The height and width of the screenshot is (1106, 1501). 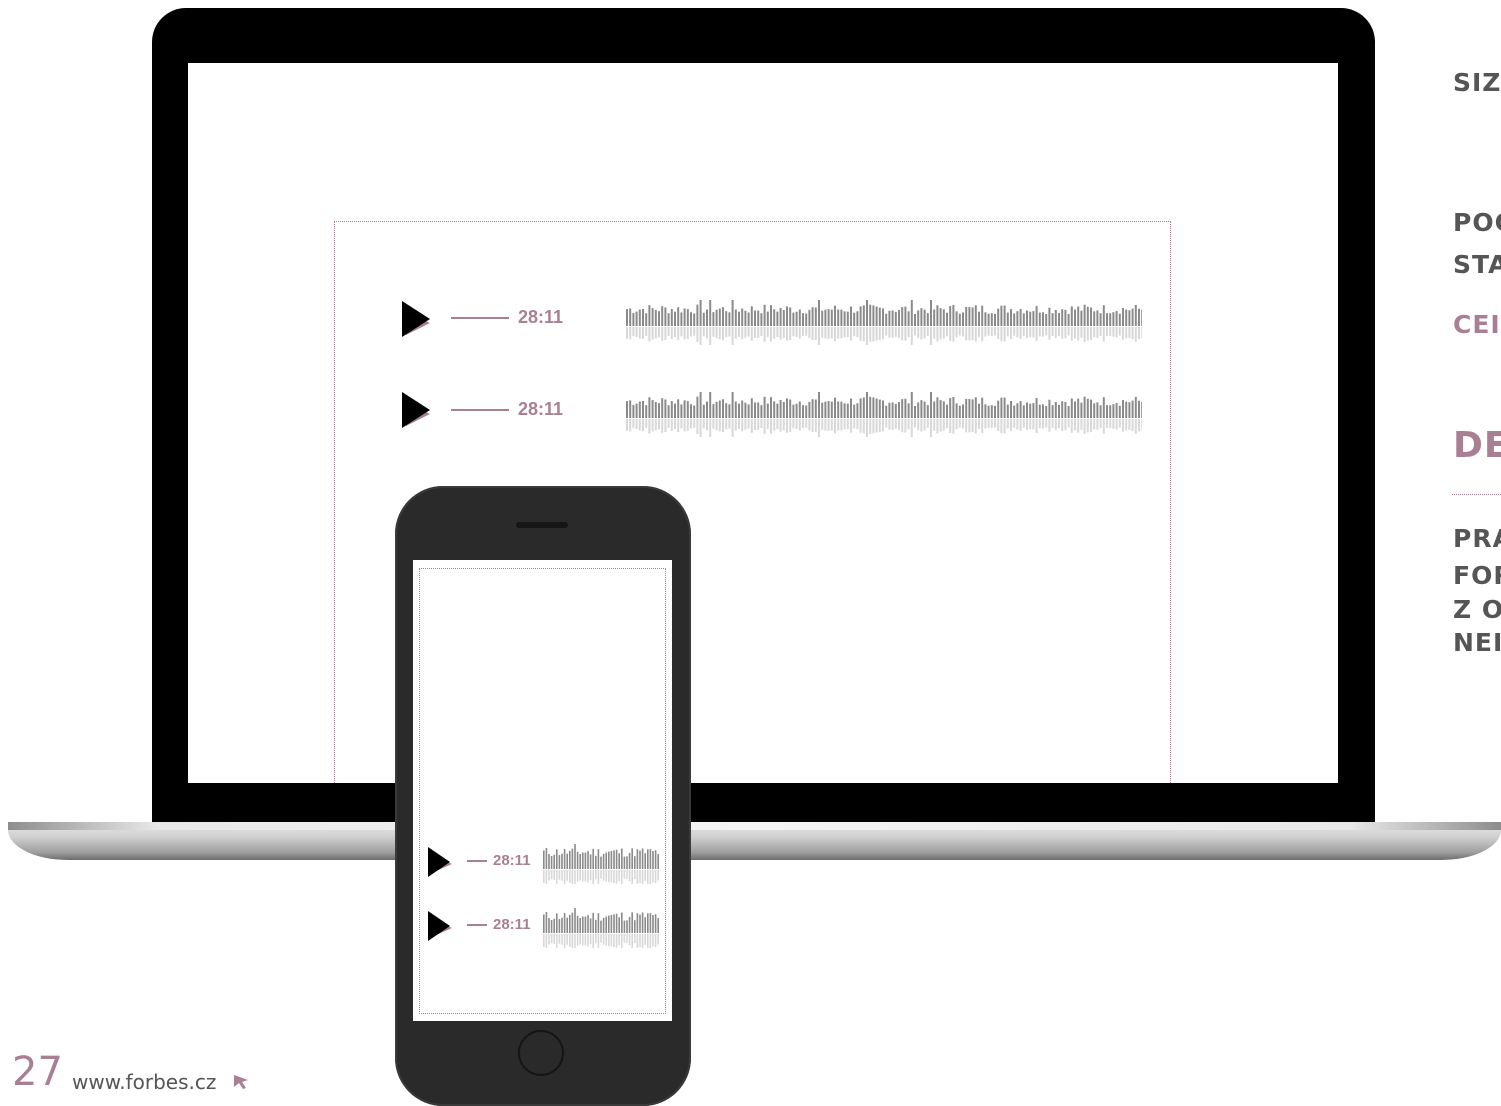 I want to click on side-heading: DE, so click(x=1477, y=445).